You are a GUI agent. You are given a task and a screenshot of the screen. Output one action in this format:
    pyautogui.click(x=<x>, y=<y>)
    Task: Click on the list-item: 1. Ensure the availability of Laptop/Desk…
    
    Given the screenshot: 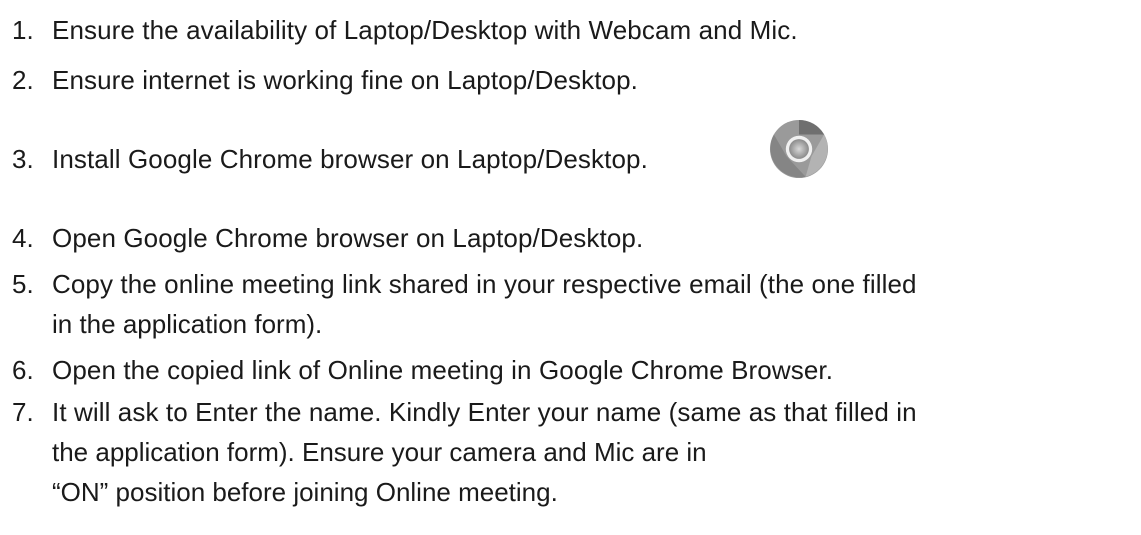 What is the action you would take?
    pyautogui.click(x=405, y=30)
    